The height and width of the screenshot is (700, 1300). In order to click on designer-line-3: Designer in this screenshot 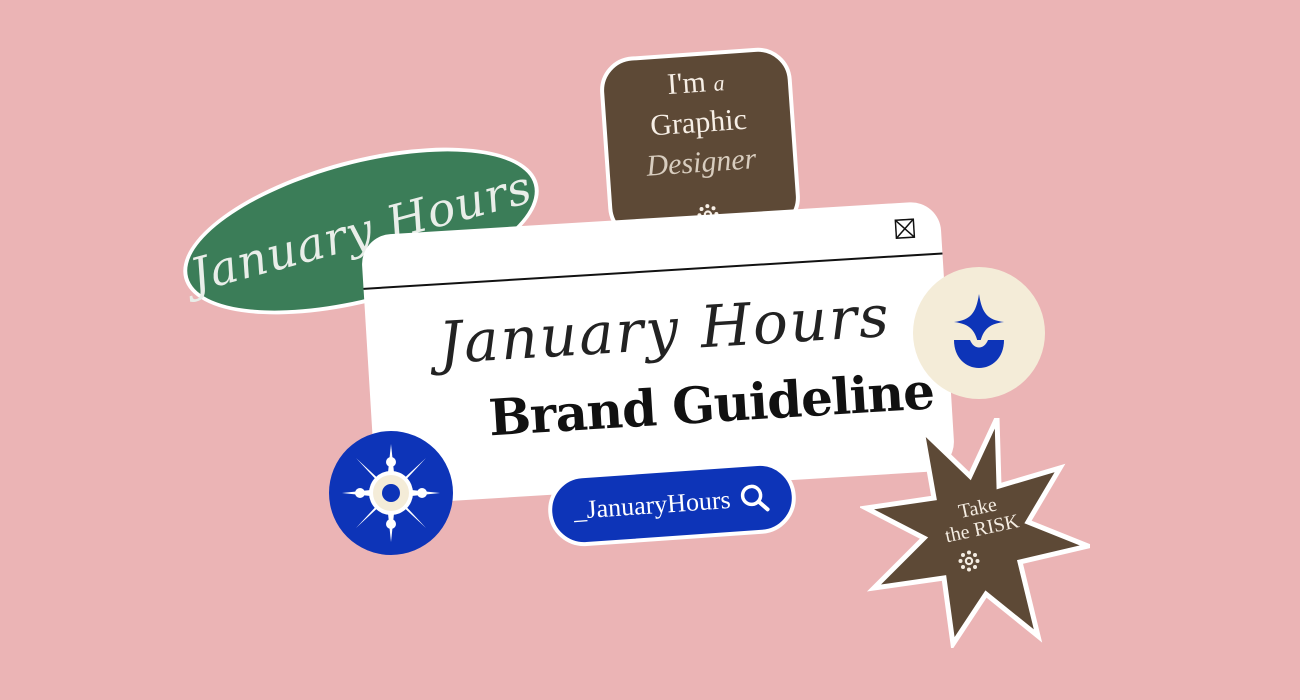, I will do `click(701, 162)`.